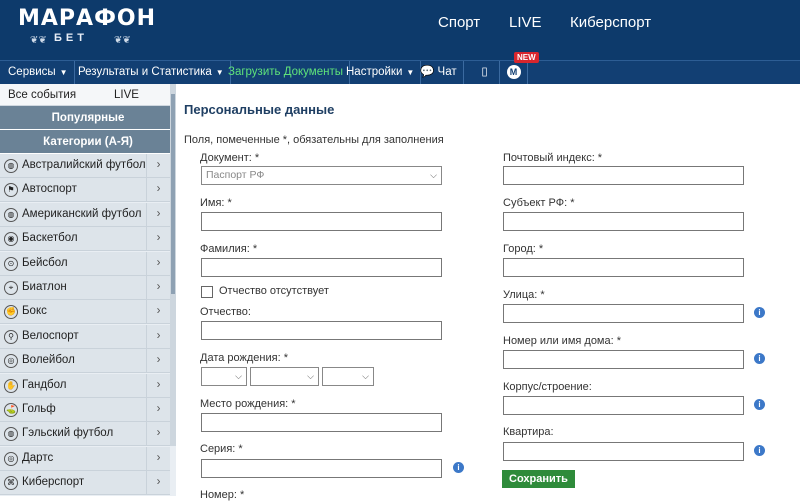 Image resolution: width=800 pixels, height=501 pixels. I want to click on sidebar-categories: Категории (А-Я), so click(88, 142).